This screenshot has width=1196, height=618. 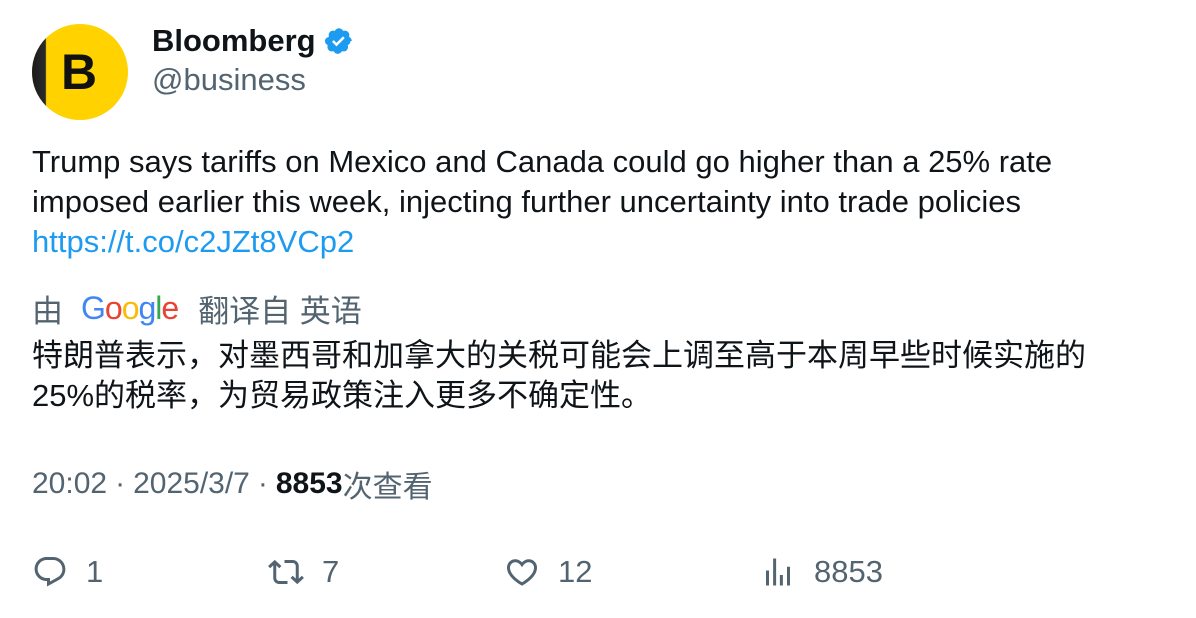 I want to click on author-display-name: Bloomberg, so click(x=234, y=41).